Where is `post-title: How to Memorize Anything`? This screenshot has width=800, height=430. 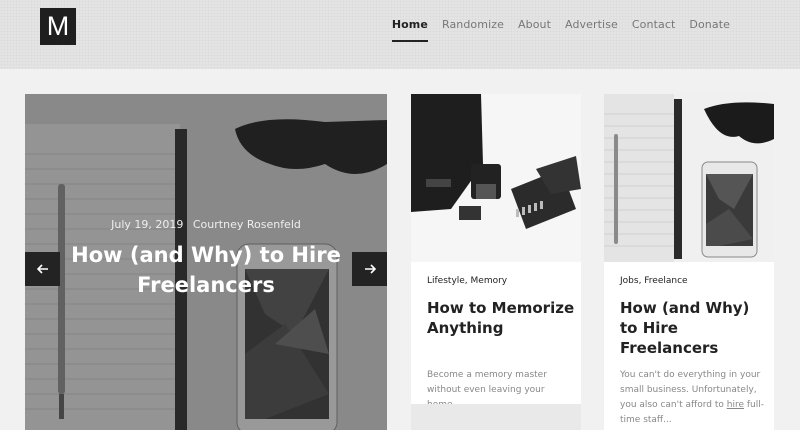
post-title: How to Memorize Anything is located at coordinates (502, 318).